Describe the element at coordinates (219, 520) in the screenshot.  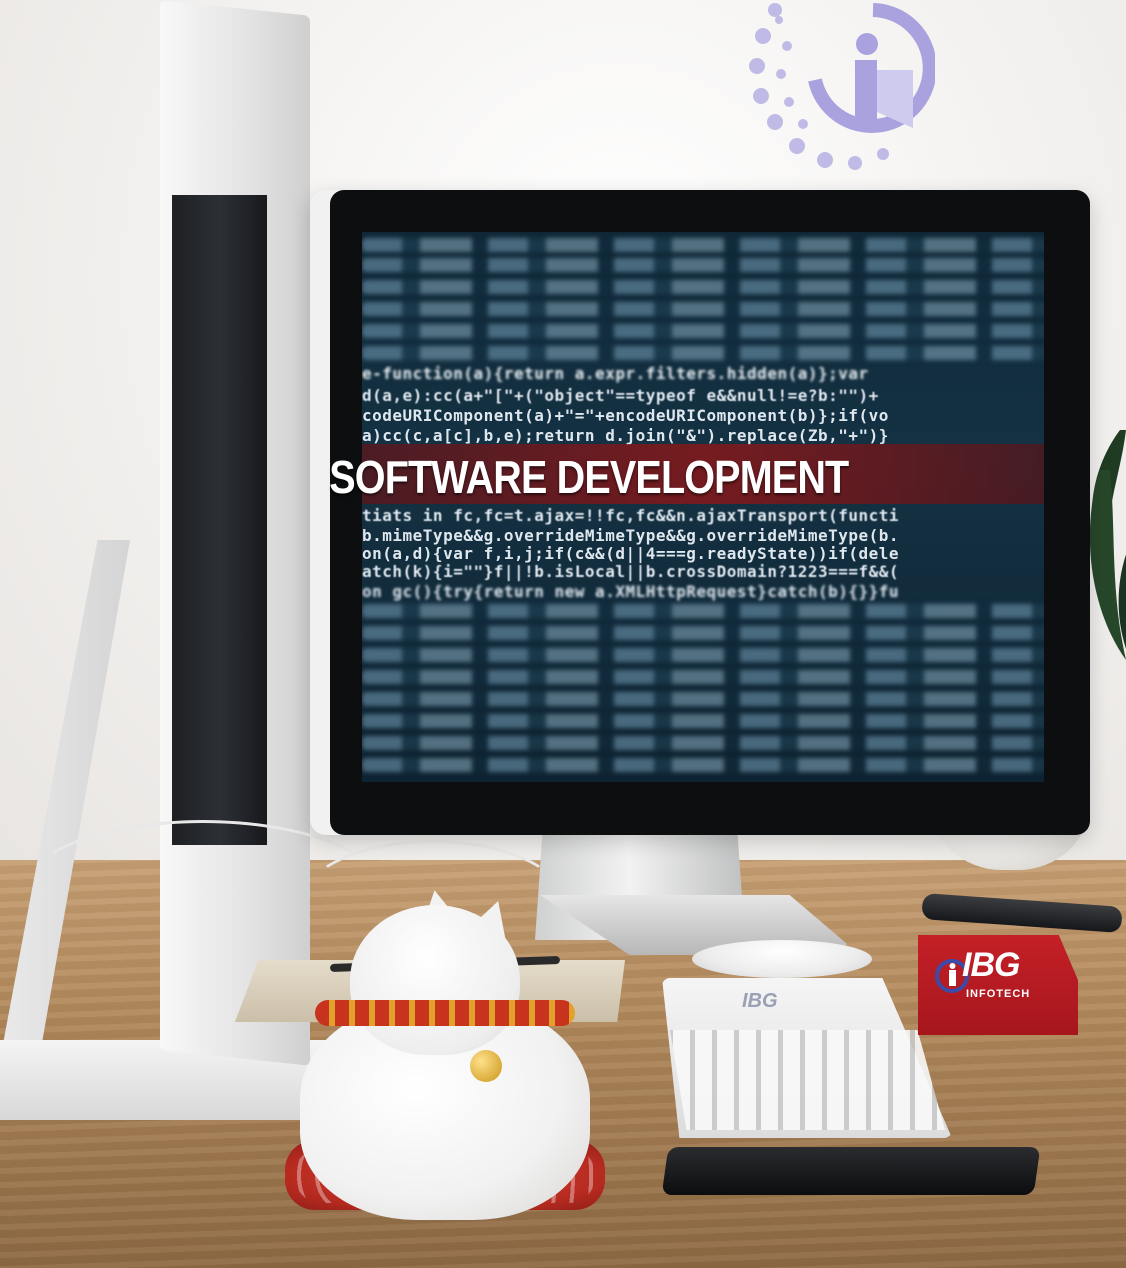
I see `side-monitor-screen` at that location.